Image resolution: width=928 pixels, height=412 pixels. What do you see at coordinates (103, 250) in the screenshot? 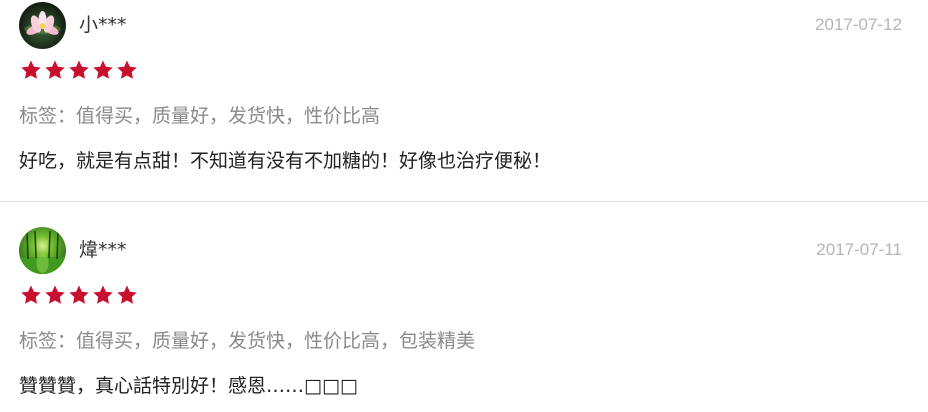
I see `username: 煒***` at bounding box center [103, 250].